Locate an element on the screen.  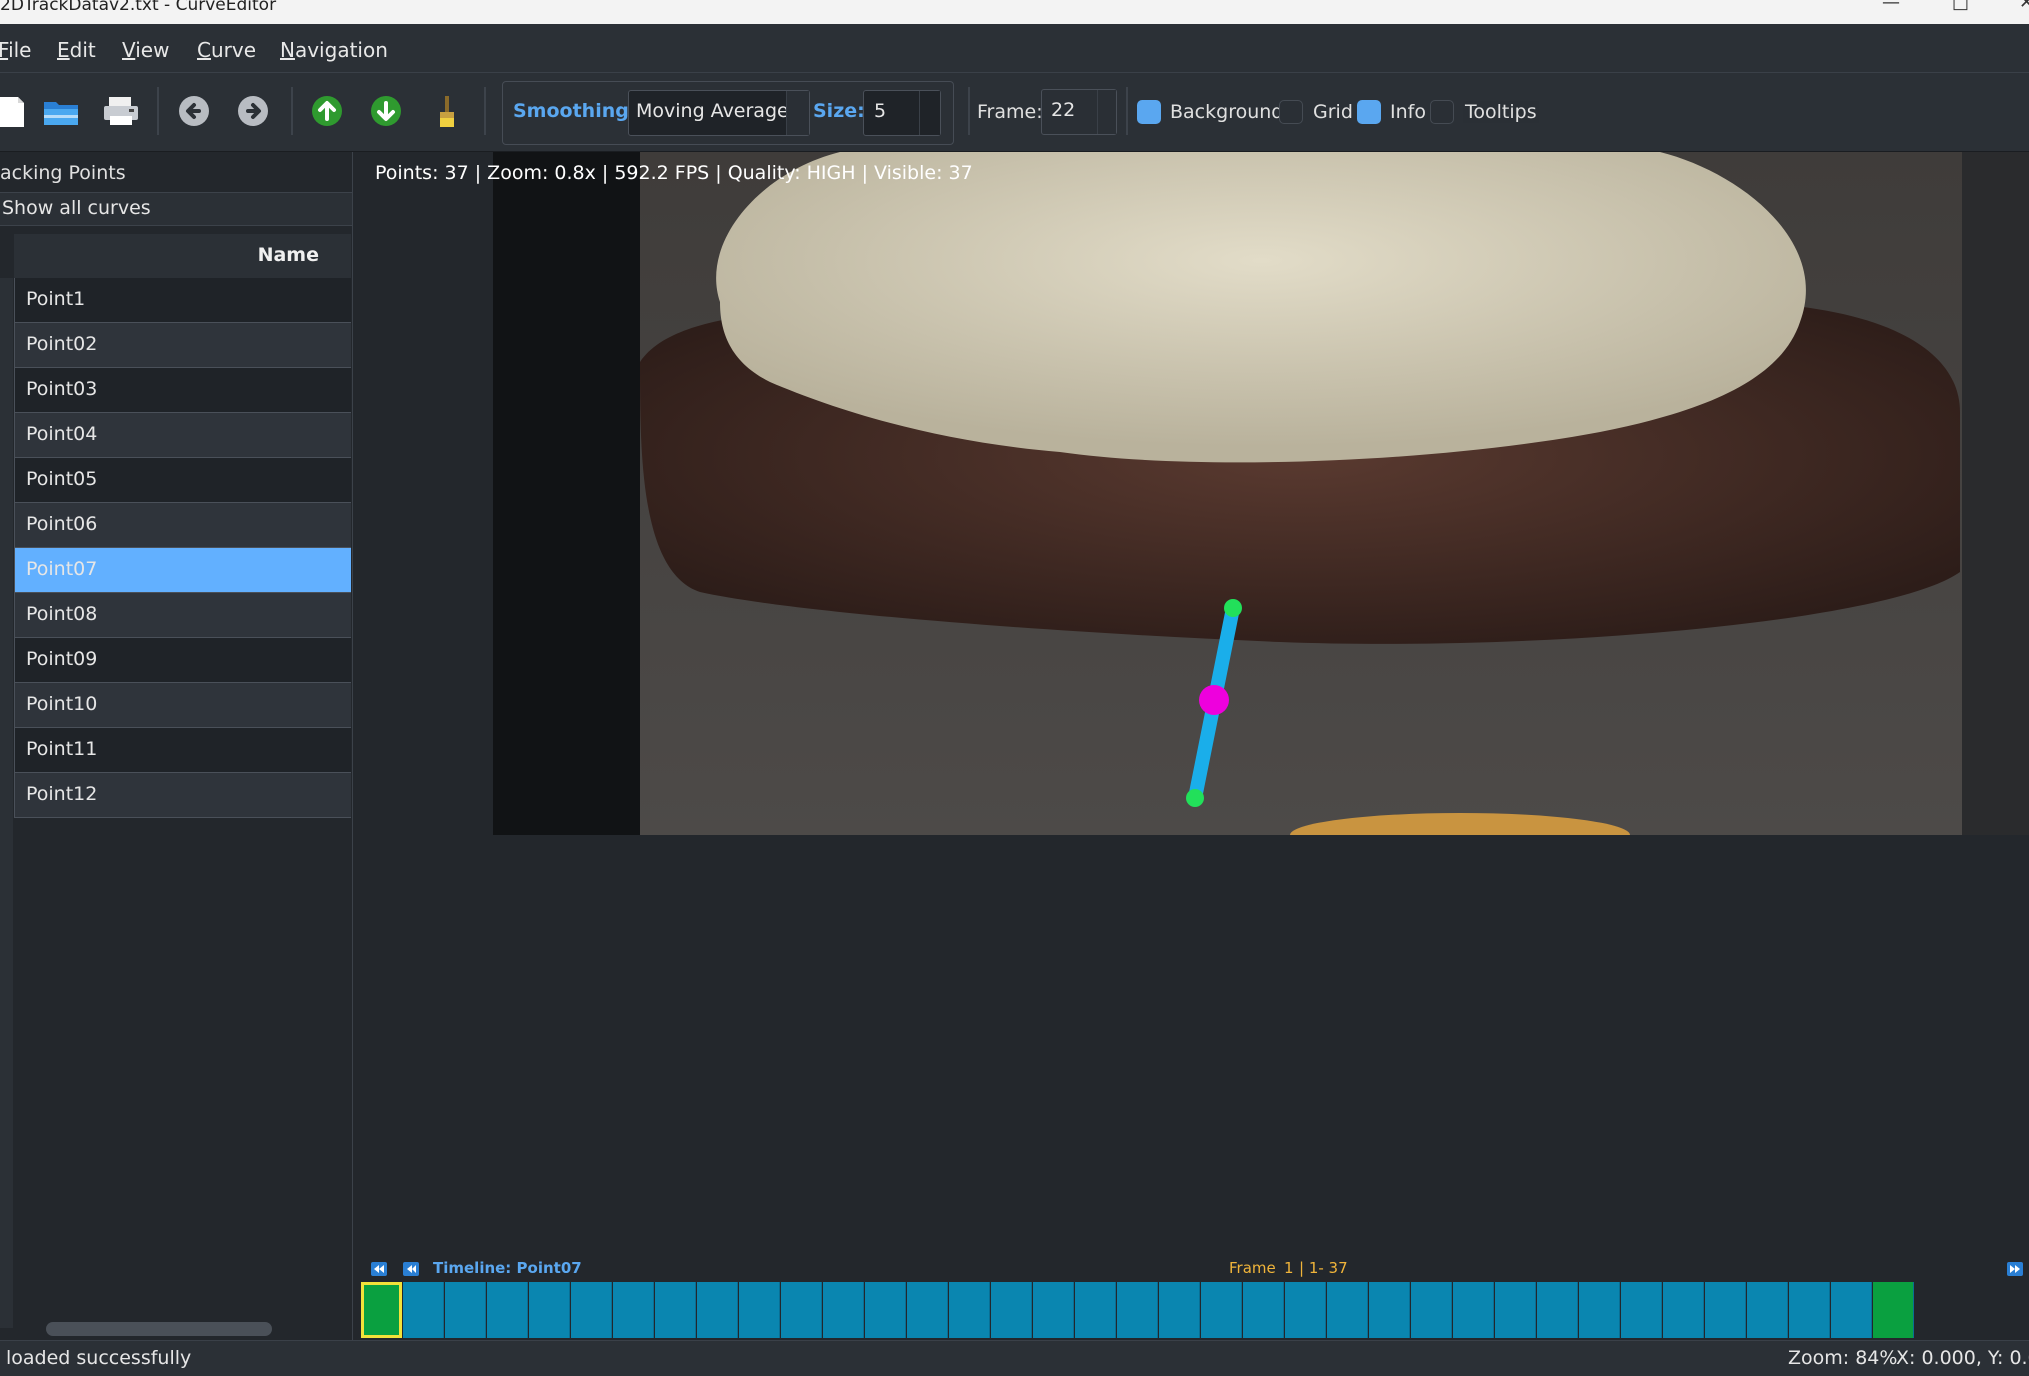
point-name: Point12 is located at coordinates (62, 794).